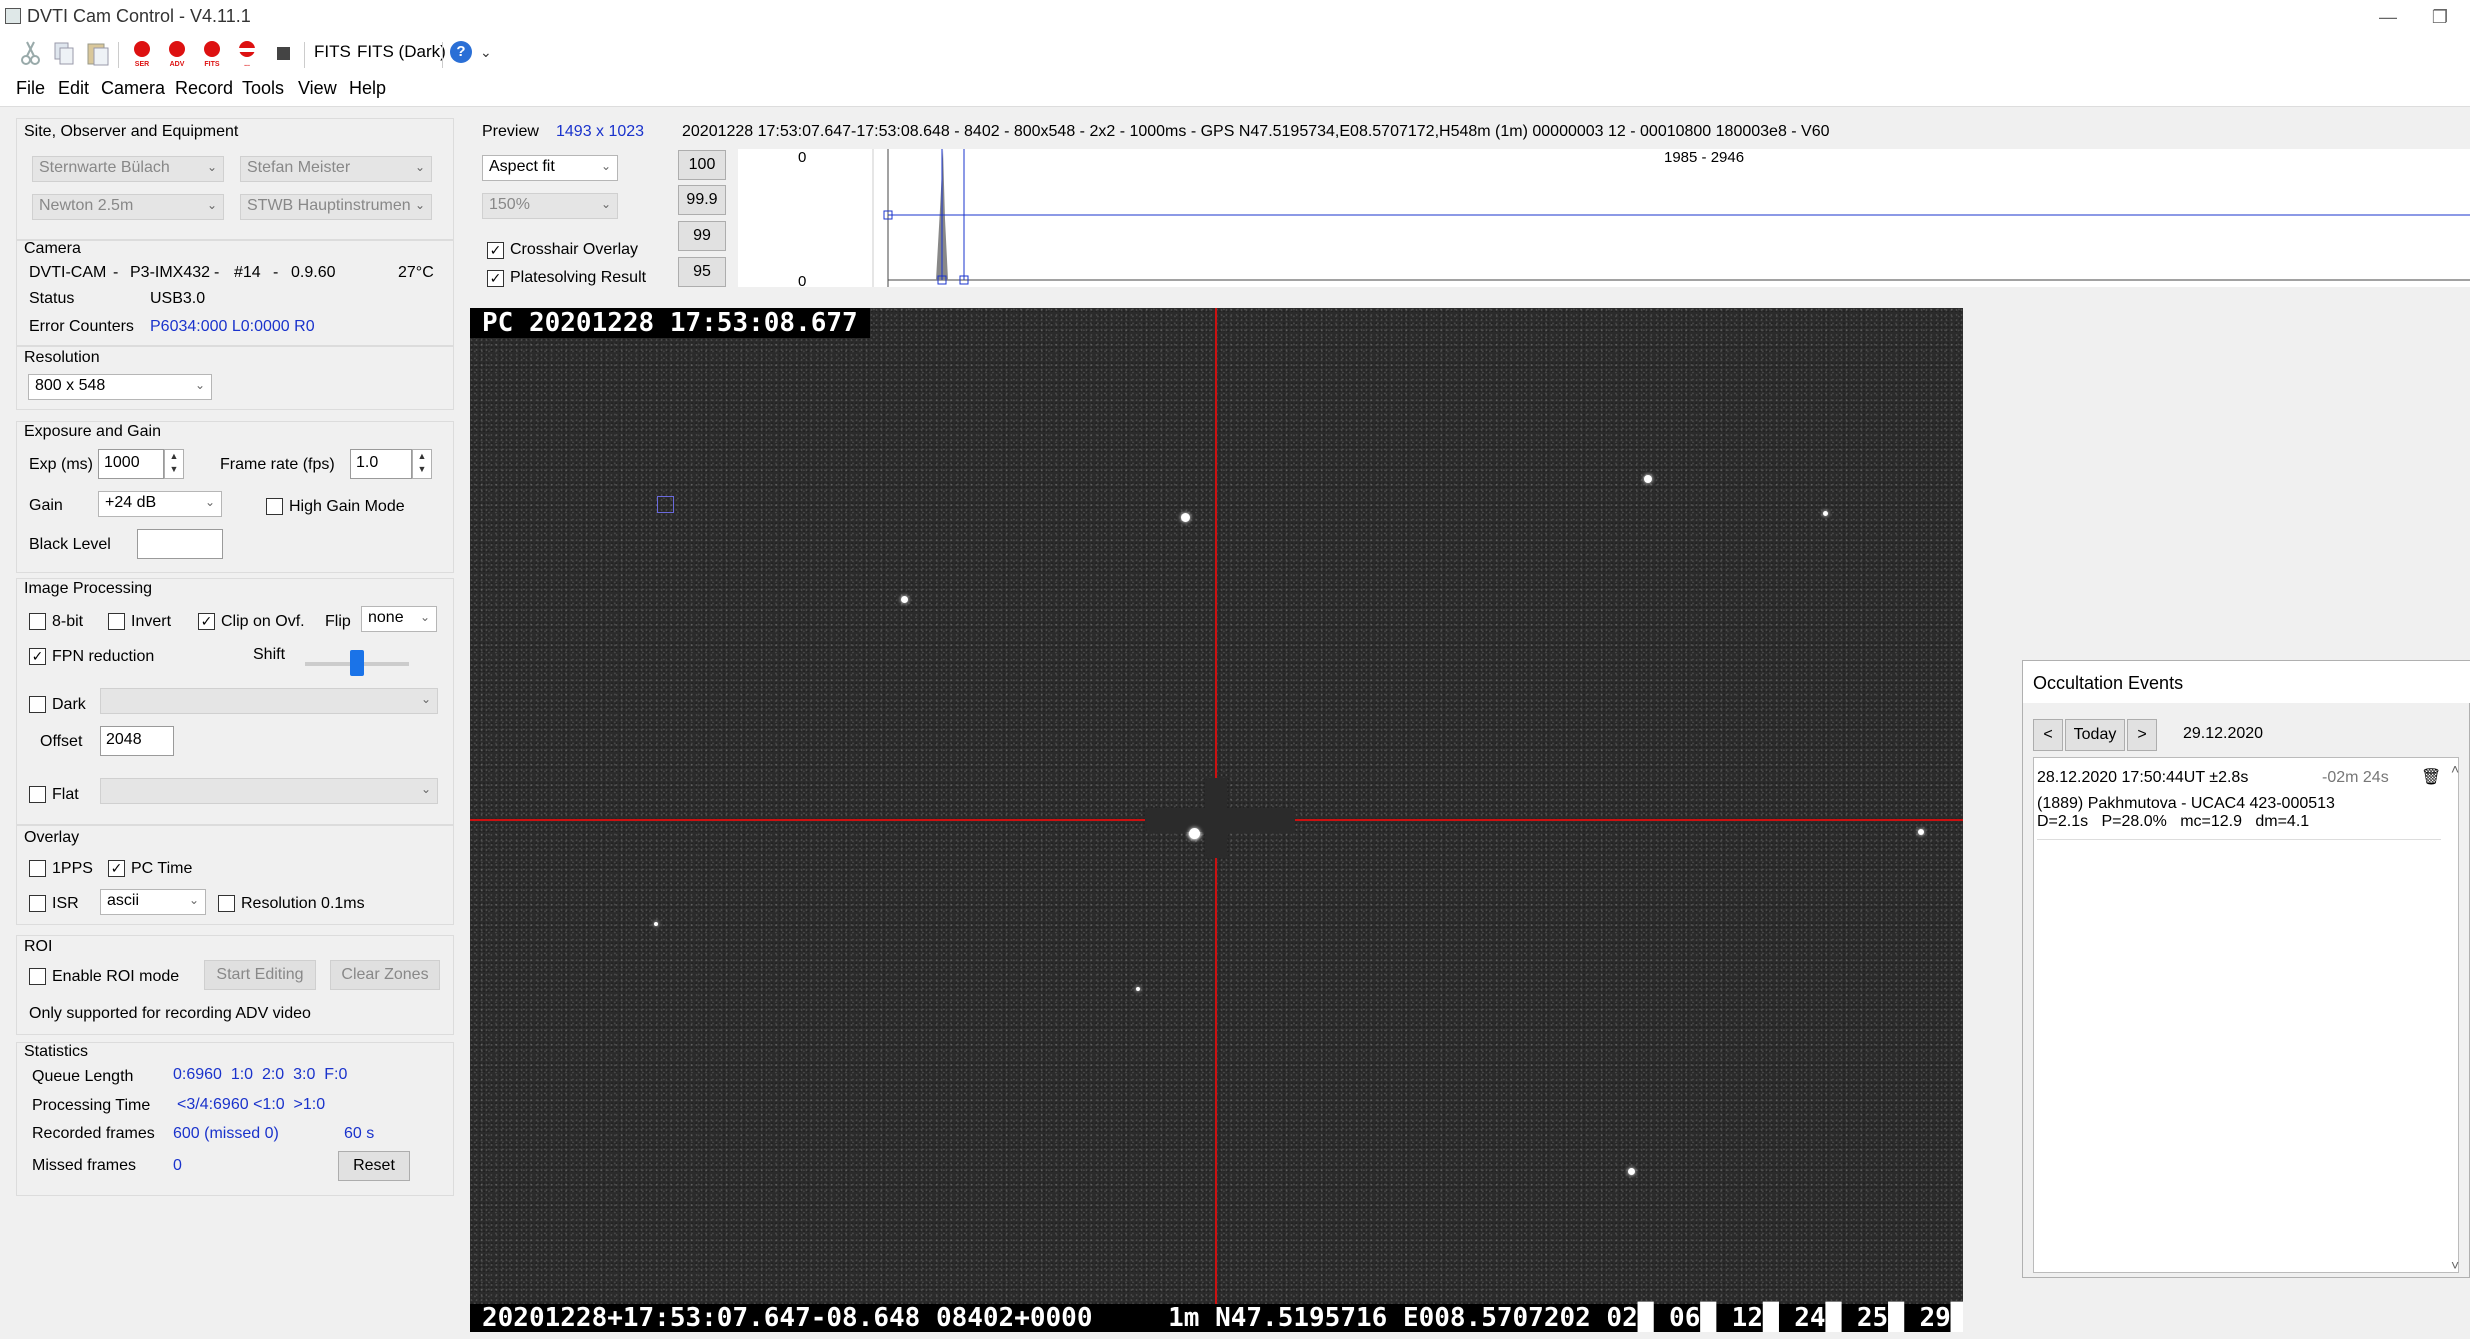 This screenshot has height=1339, width=2470. What do you see at coordinates (2173, 821) in the screenshot?
I see `event-params: D=2.1s P=28.0% mc=12.9 dm=4.1` at bounding box center [2173, 821].